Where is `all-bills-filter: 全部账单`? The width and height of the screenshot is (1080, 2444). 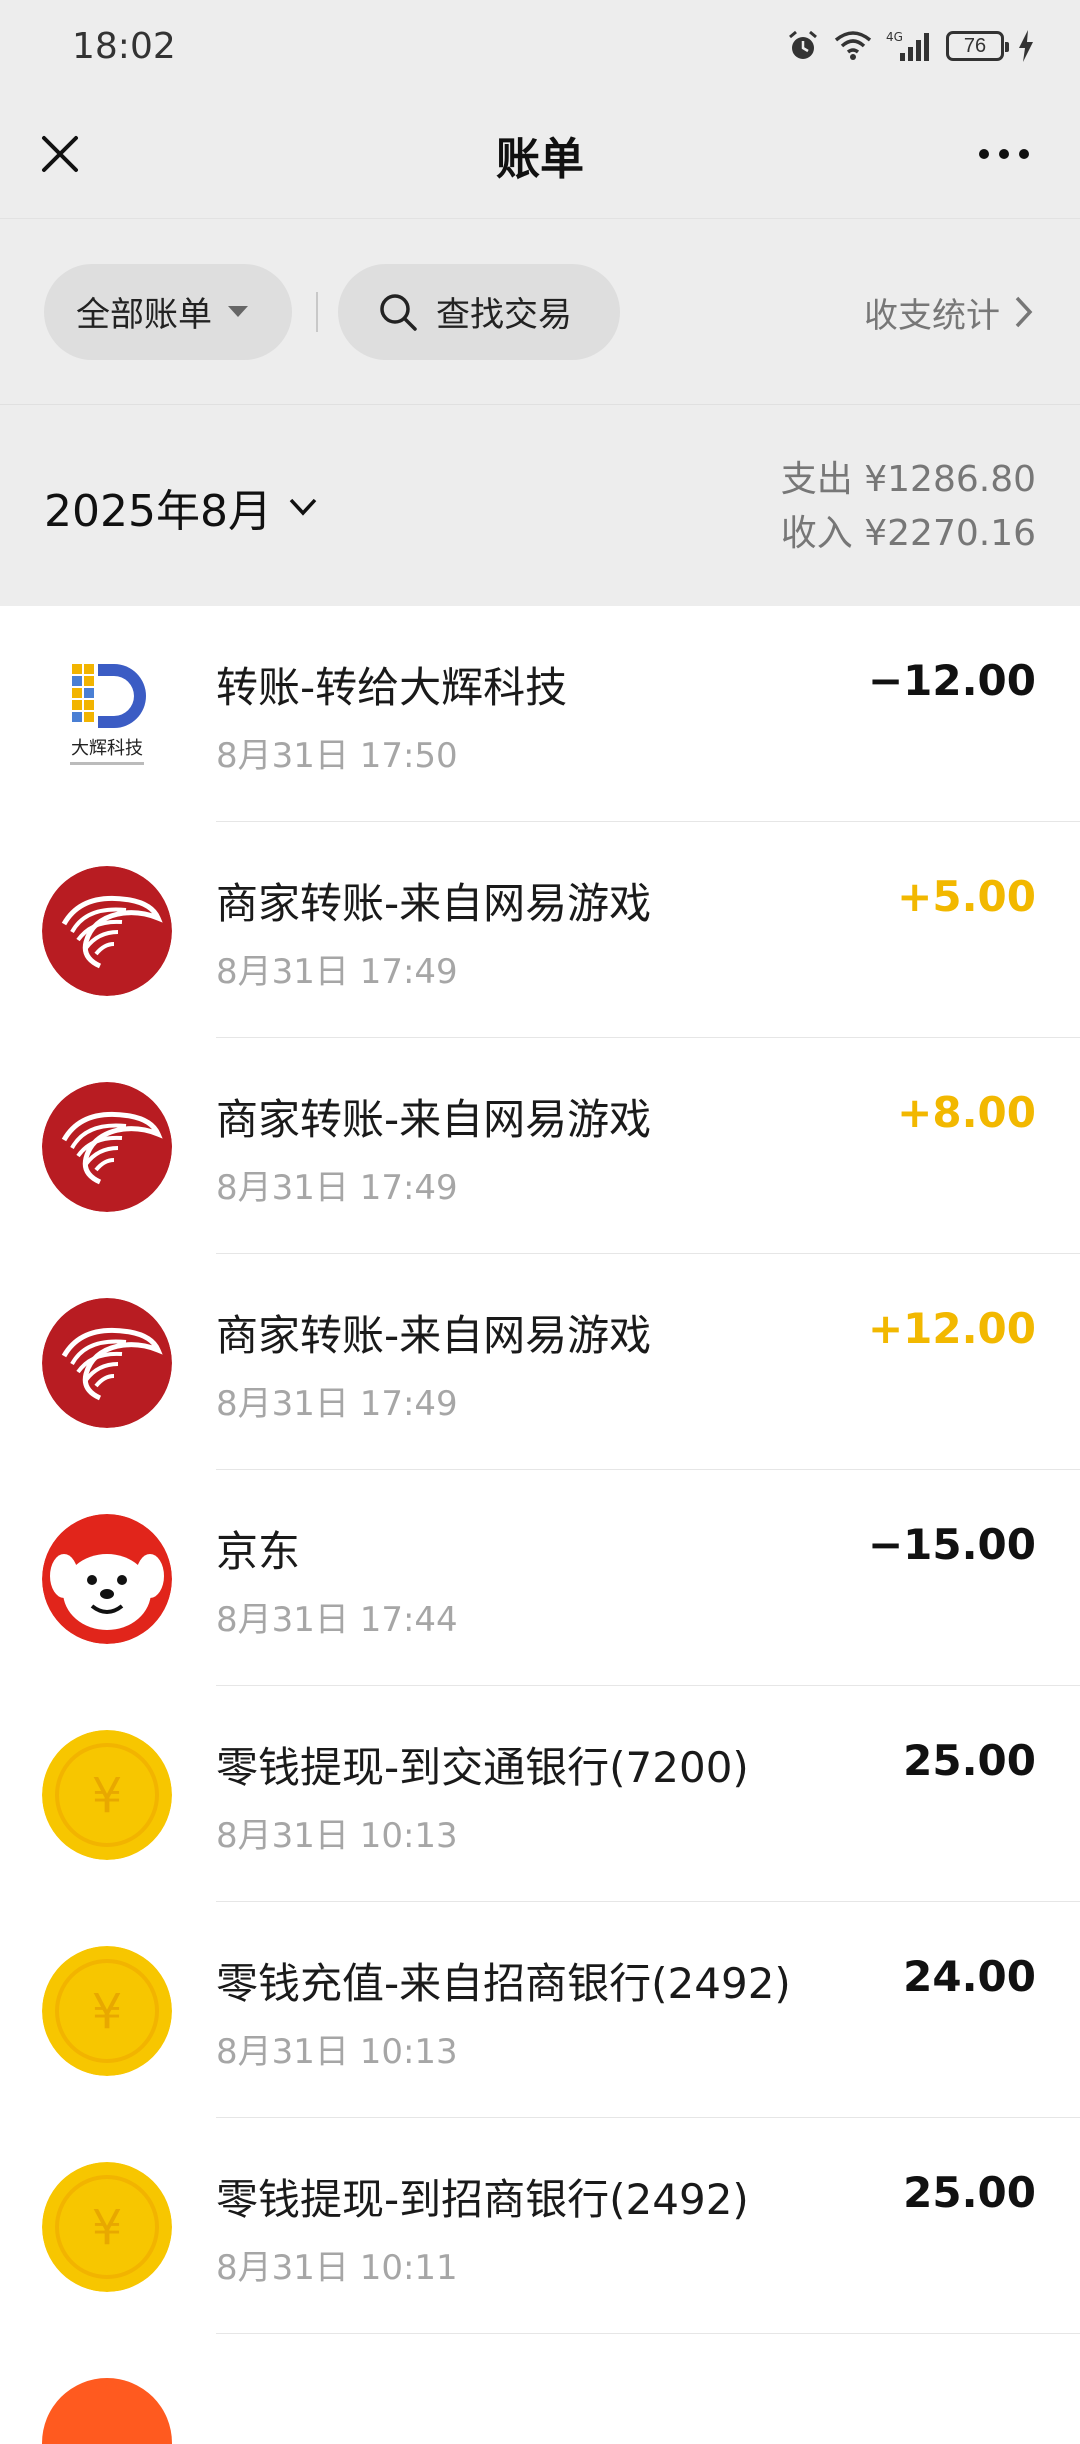
all-bills-filter: 全部账单 is located at coordinates (168, 311).